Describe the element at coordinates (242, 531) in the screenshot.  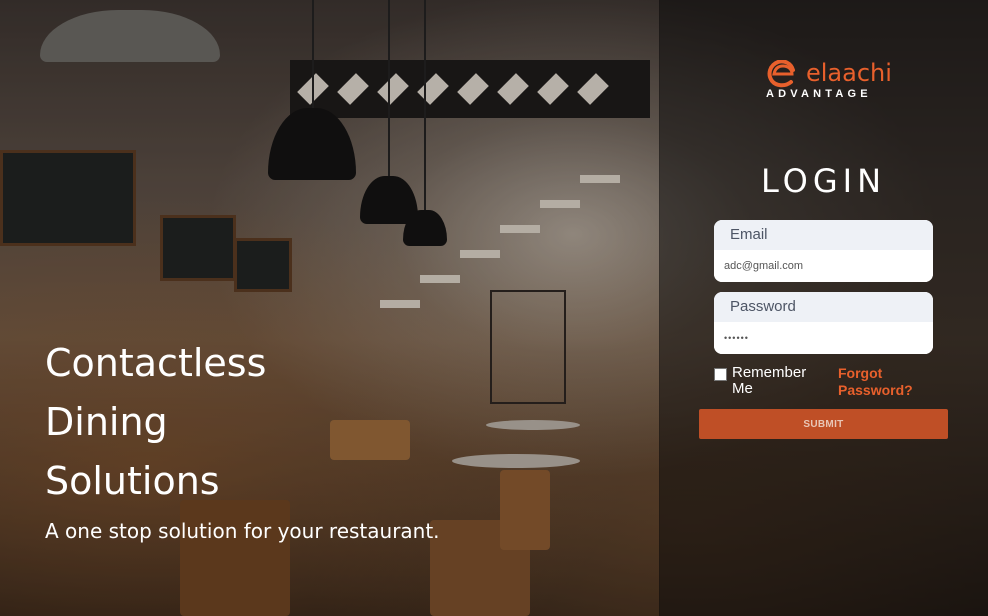
I see `hero-tagline: A one stop solution for your restaurant.` at that location.